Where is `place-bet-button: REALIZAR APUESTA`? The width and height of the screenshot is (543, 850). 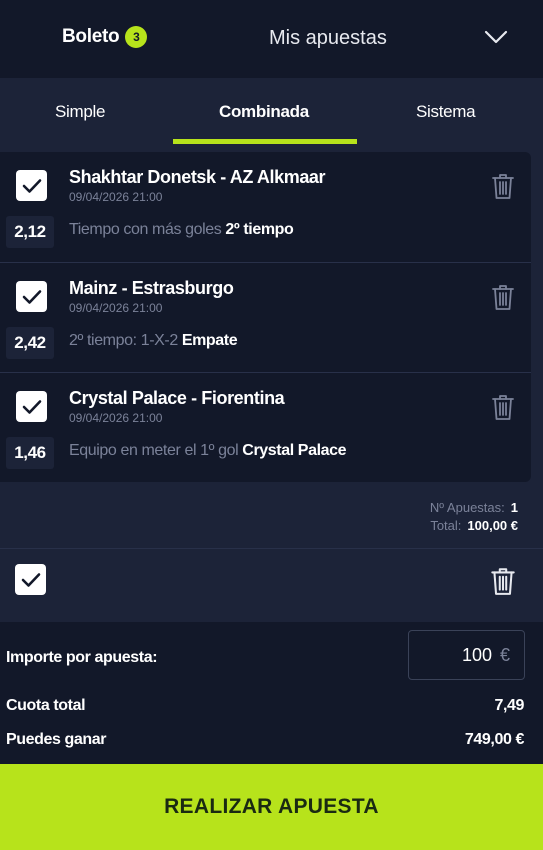
place-bet-button: REALIZAR APUESTA is located at coordinates (271, 807).